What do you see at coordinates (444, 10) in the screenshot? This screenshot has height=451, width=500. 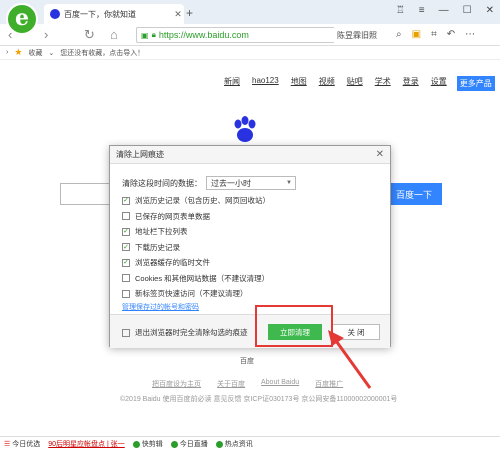 I see `minimize-icon: —` at bounding box center [444, 10].